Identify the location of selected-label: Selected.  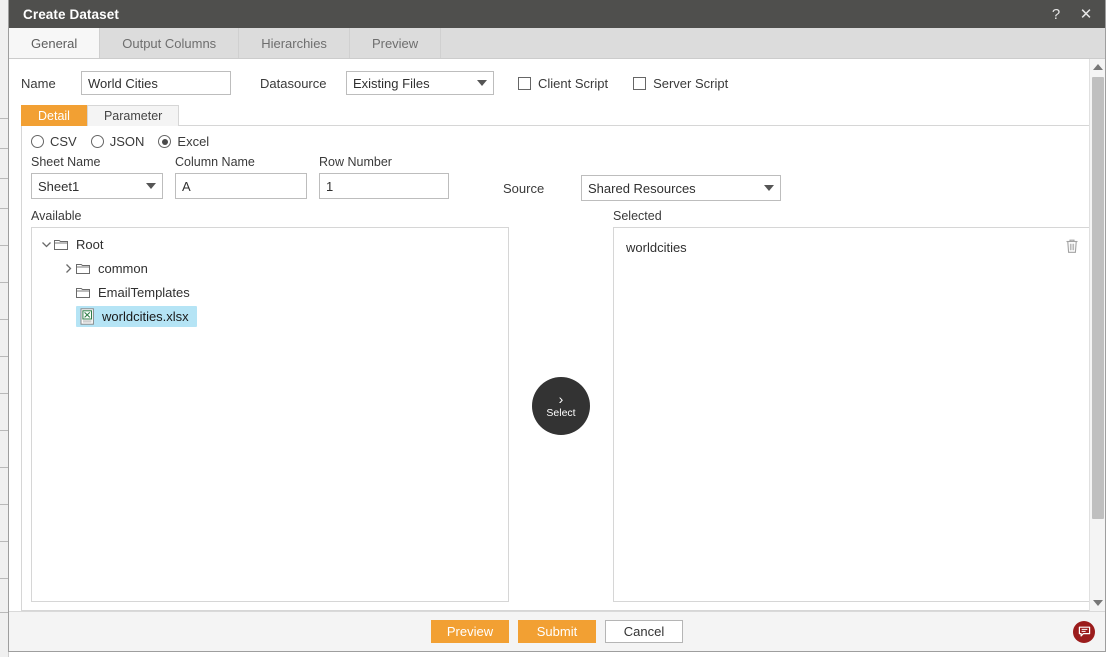
(637, 216).